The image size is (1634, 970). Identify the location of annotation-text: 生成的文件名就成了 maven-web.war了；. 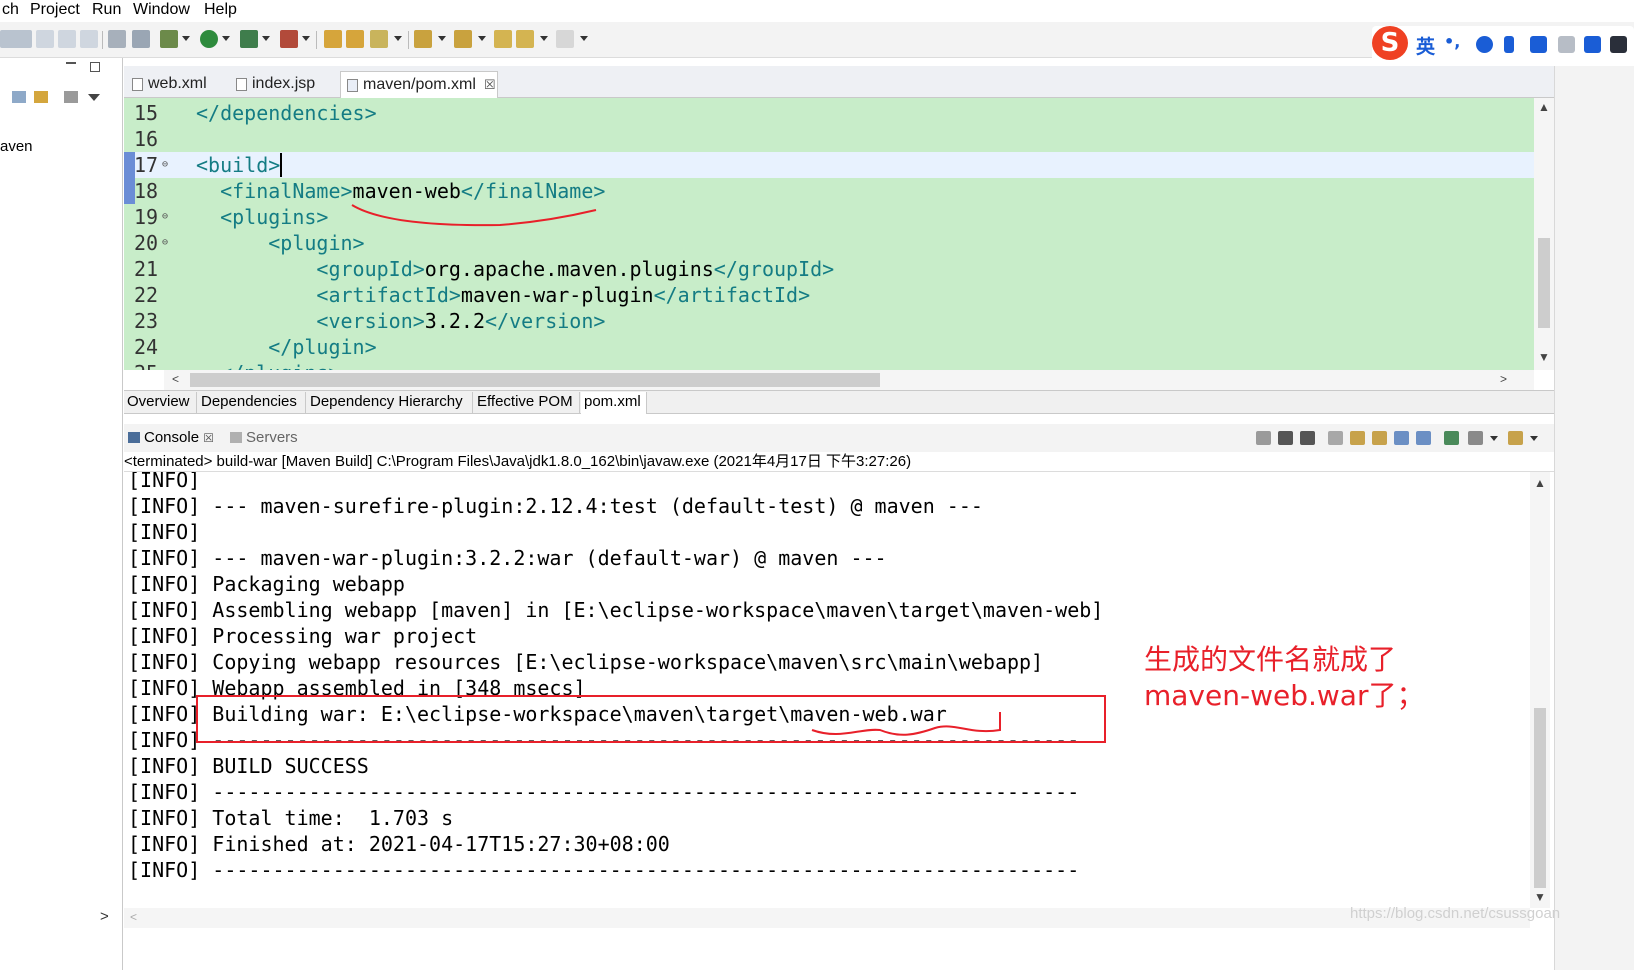
(1284, 677).